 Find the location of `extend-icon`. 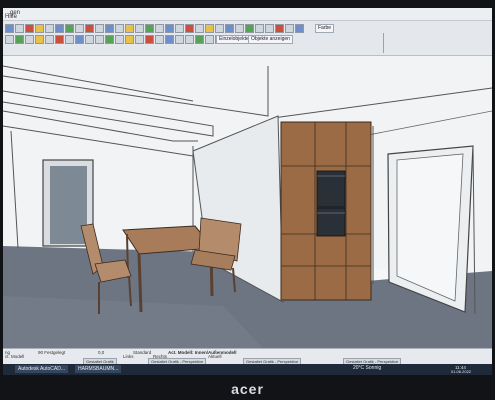

extend-icon is located at coordinates (139, 39).